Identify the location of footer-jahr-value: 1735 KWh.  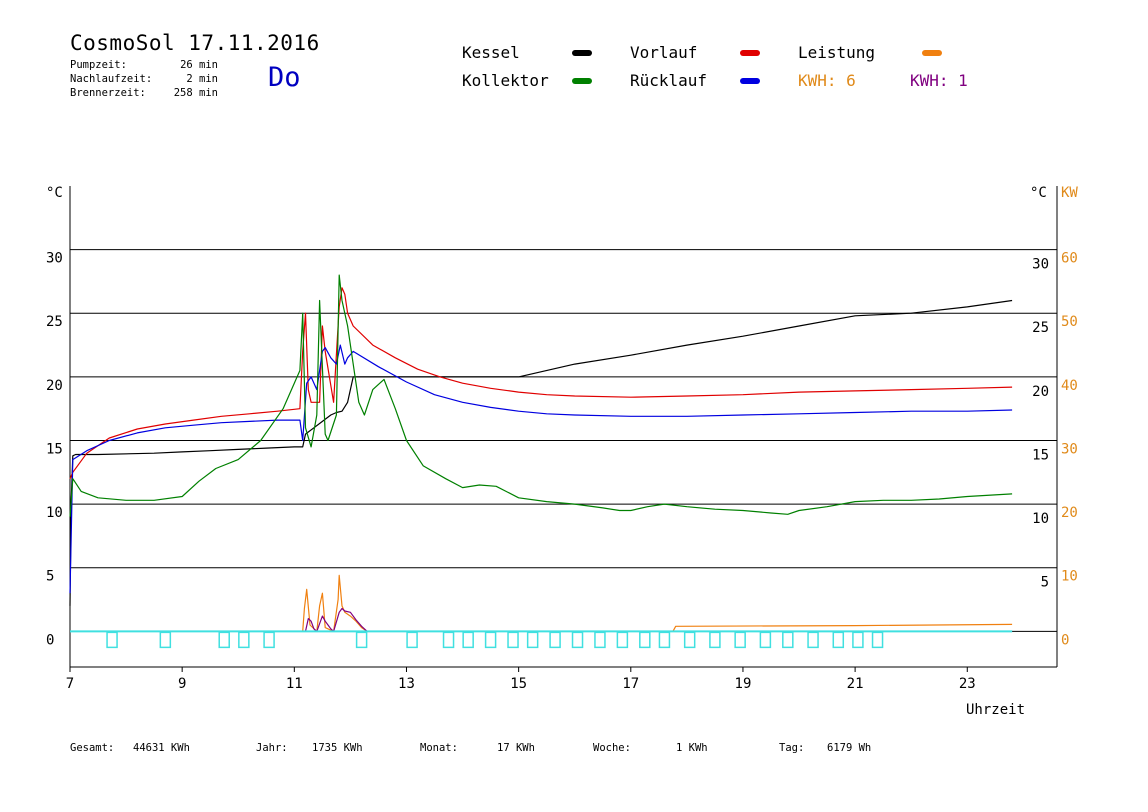
(337, 748).